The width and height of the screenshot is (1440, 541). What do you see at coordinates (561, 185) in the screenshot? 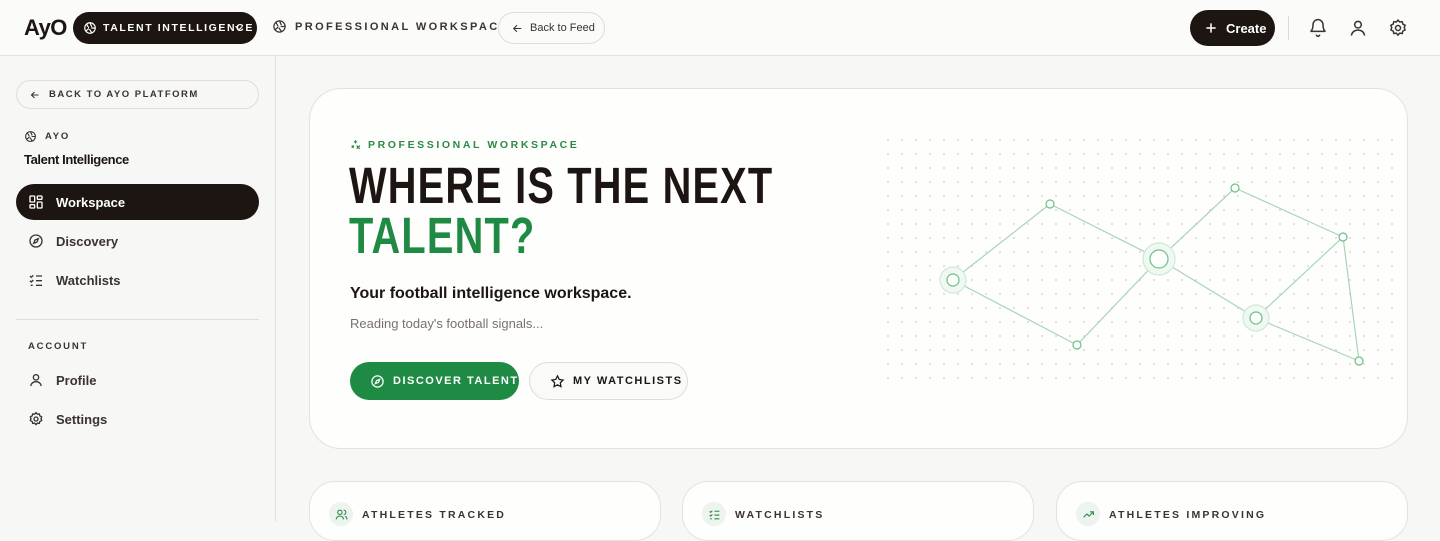
I see `headline-line-1: WHERE IS THE NEXT` at bounding box center [561, 185].